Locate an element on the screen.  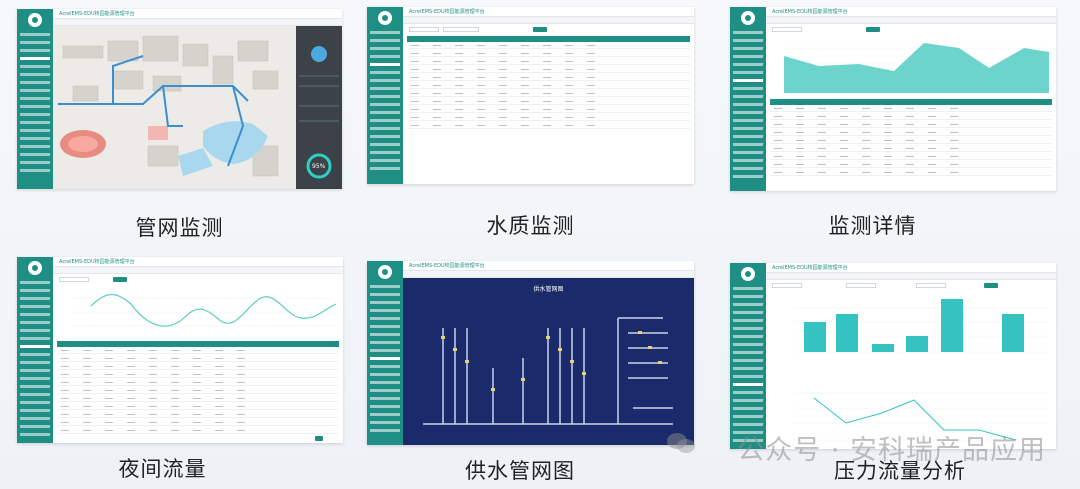
pagination-current is located at coordinates (319, 438).